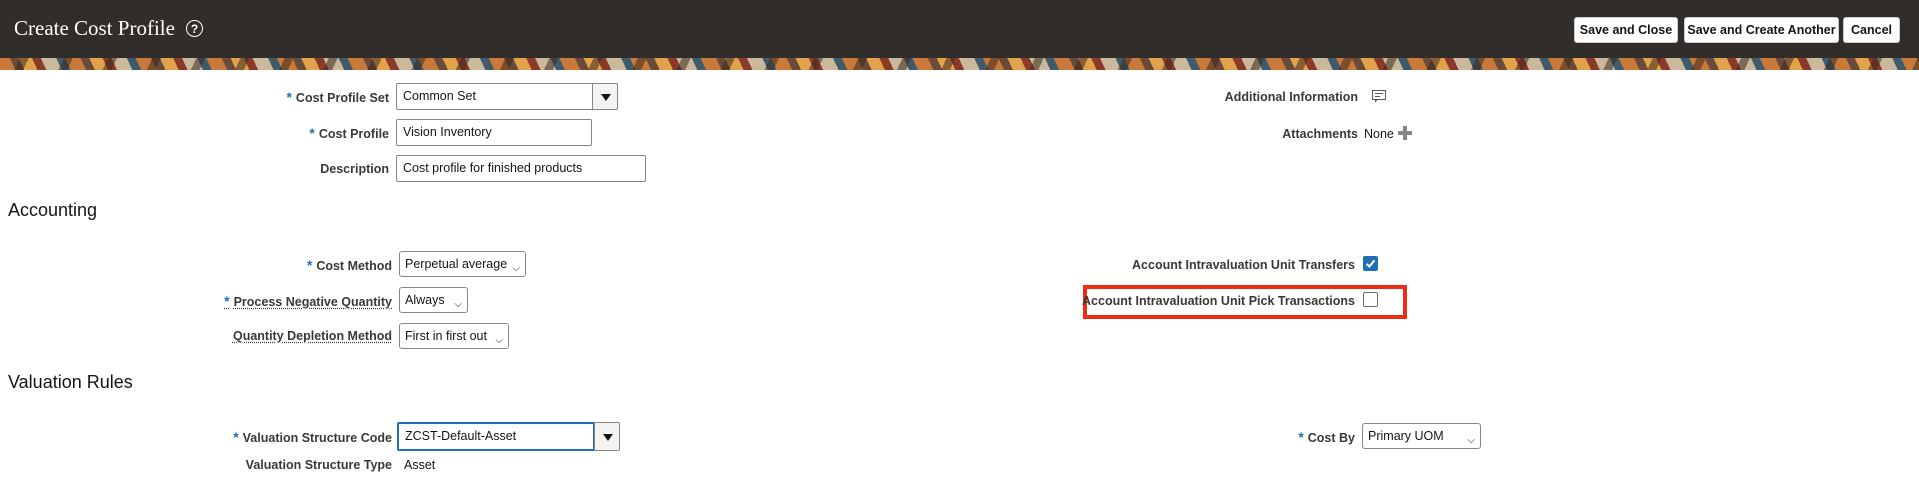 The width and height of the screenshot is (1919, 491). Describe the element at coordinates (1326, 437) in the screenshot. I see `cost-by-label: * Cost By` at that location.